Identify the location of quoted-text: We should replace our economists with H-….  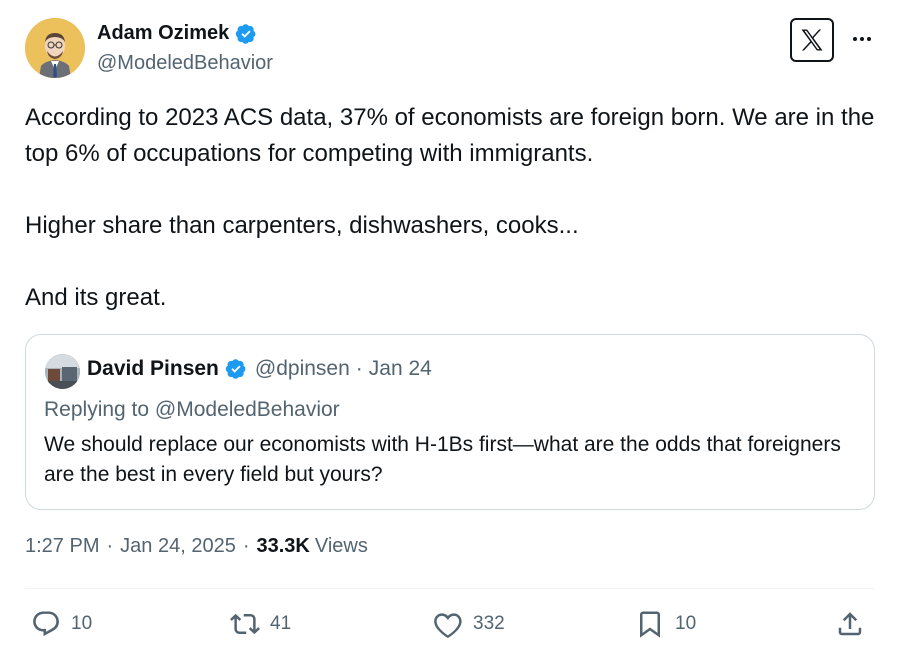
(442, 459).